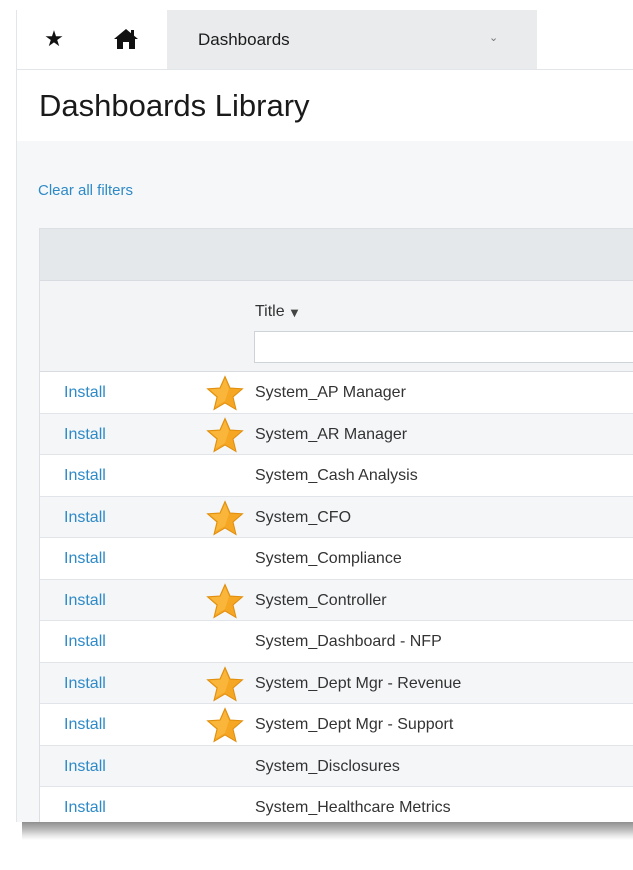 This screenshot has width=633, height=870. Describe the element at coordinates (330, 392) in the screenshot. I see `dashboard-title: System_AP Manager` at that location.